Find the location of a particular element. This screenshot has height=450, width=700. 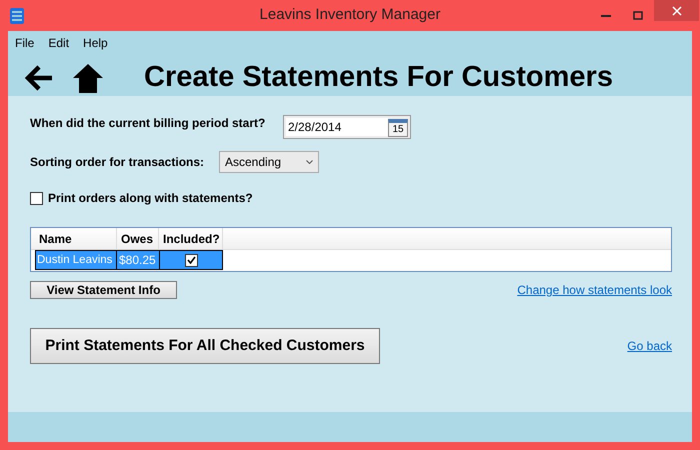

menu-item: Edit is located at coordinates (59, 43).